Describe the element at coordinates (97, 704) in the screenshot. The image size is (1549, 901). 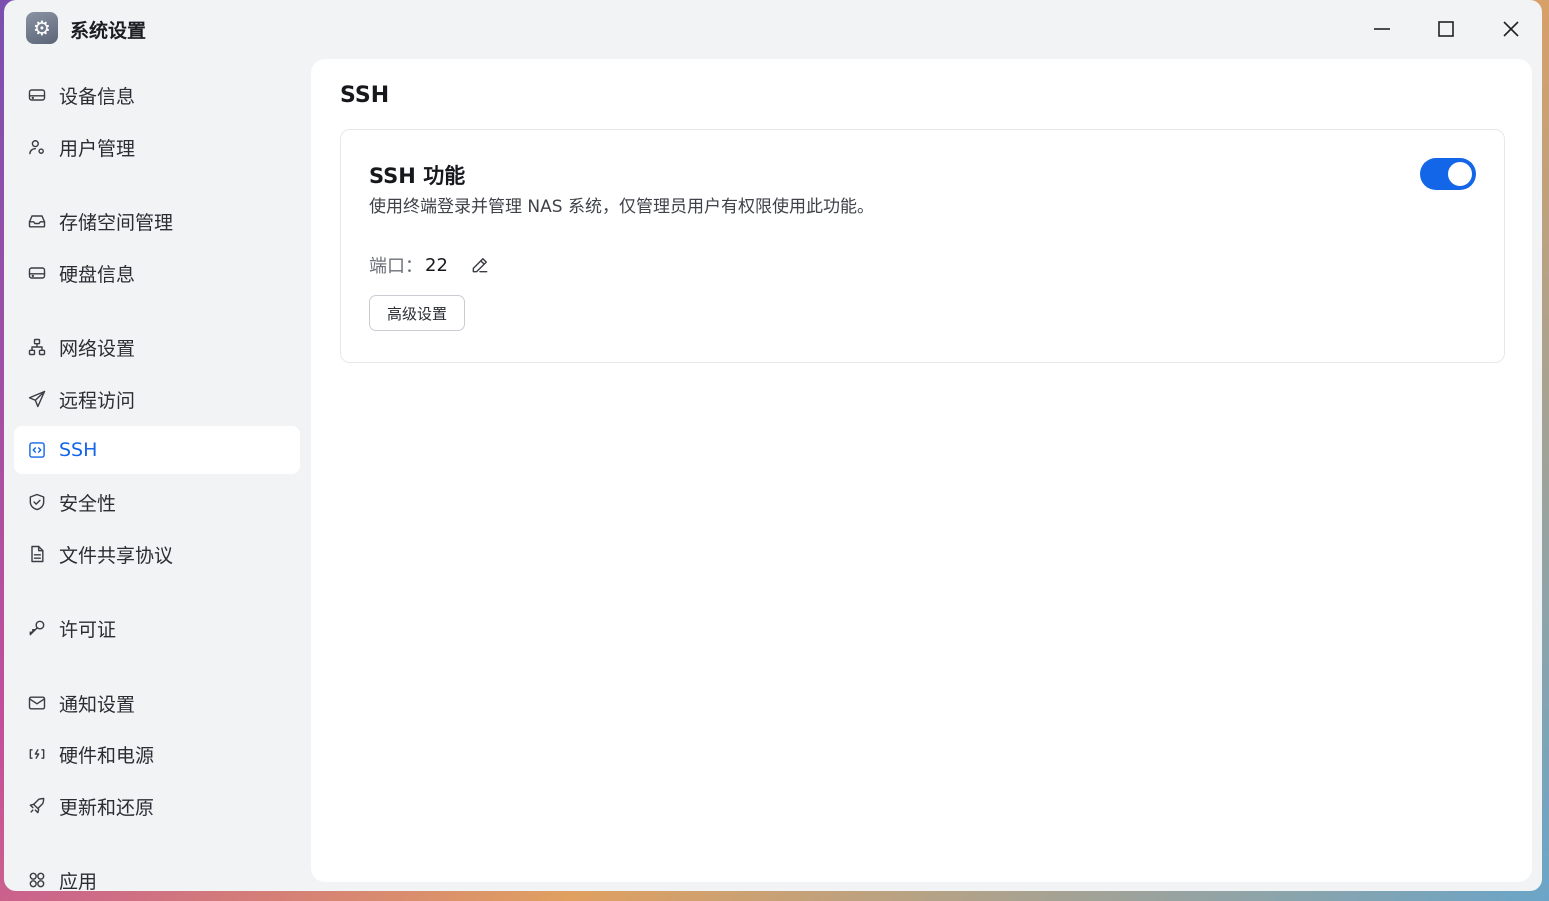
I see `sidebar-item-label: 通知设置` at that location.